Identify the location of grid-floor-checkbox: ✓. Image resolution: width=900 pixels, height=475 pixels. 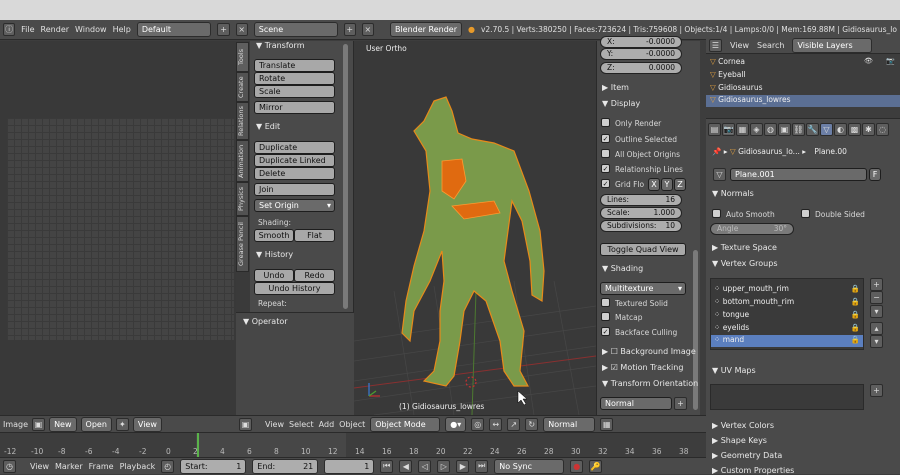
(605, 183).